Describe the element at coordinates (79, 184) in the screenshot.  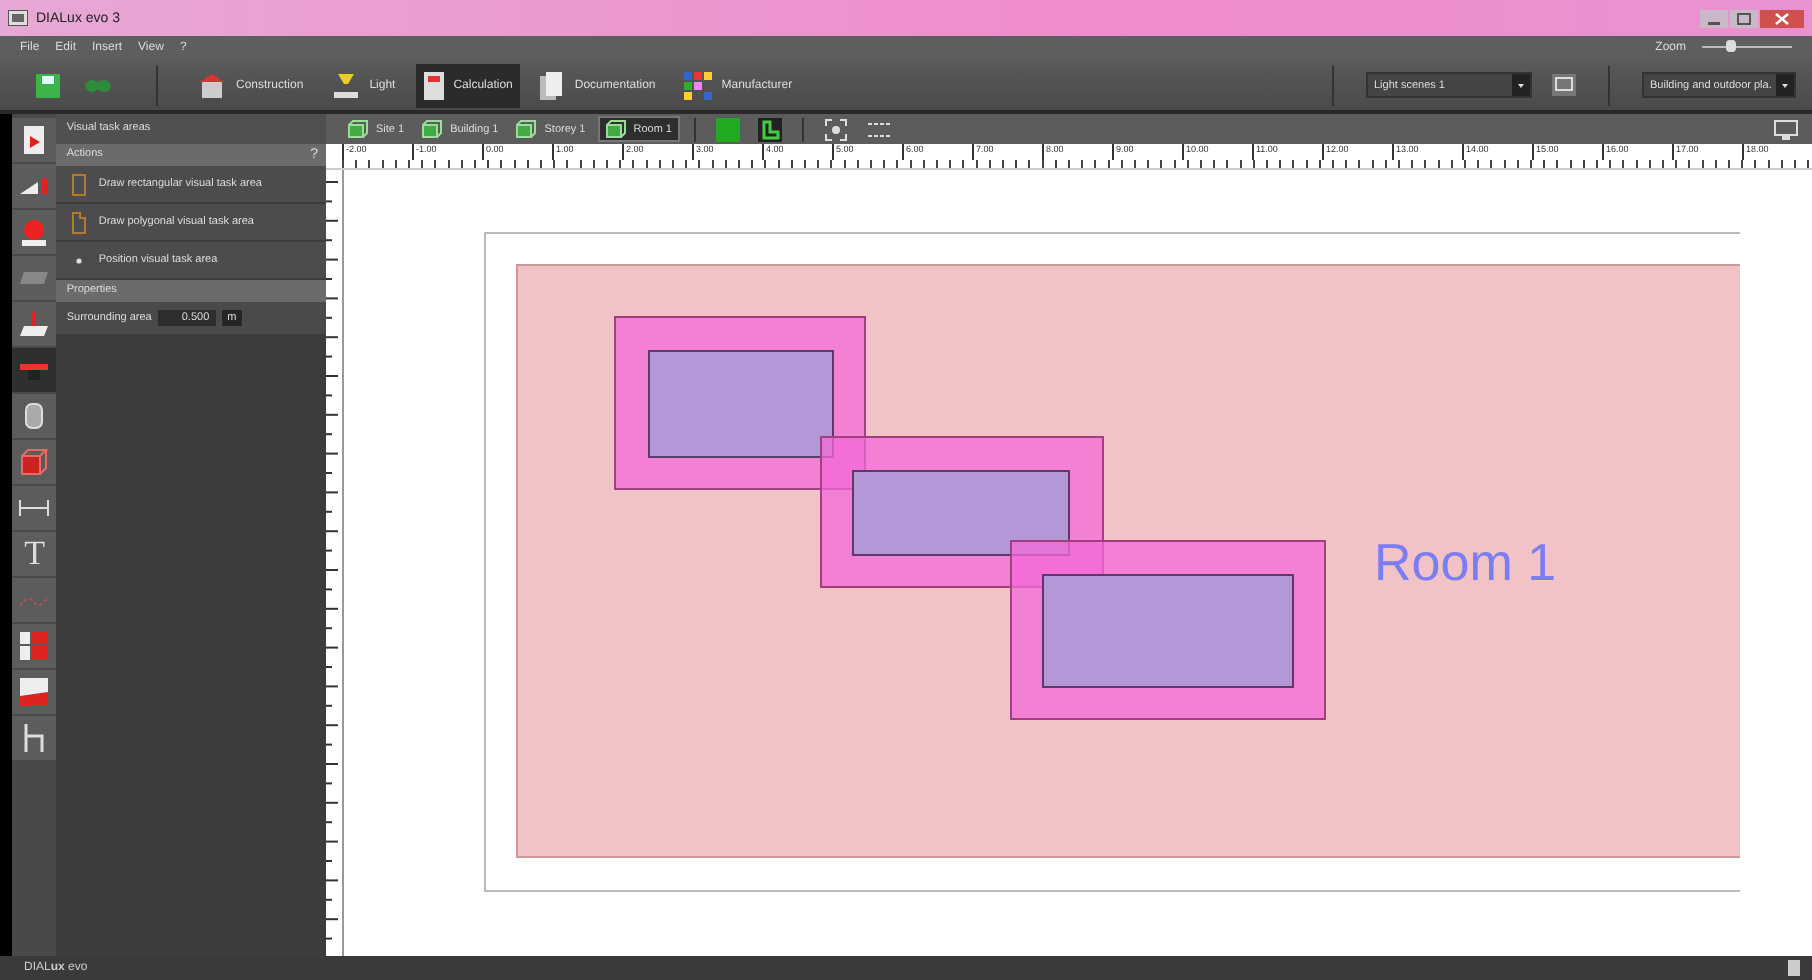
I see `rectangle-icon` at that location.